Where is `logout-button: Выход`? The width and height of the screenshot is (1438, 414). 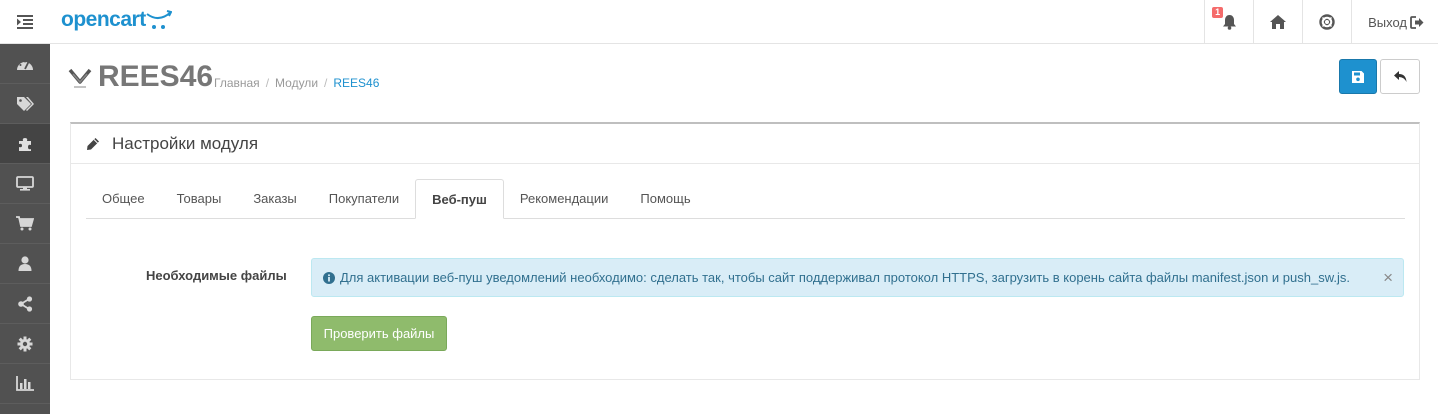 logout-button: Выход is located at coordinates (1394, 22).